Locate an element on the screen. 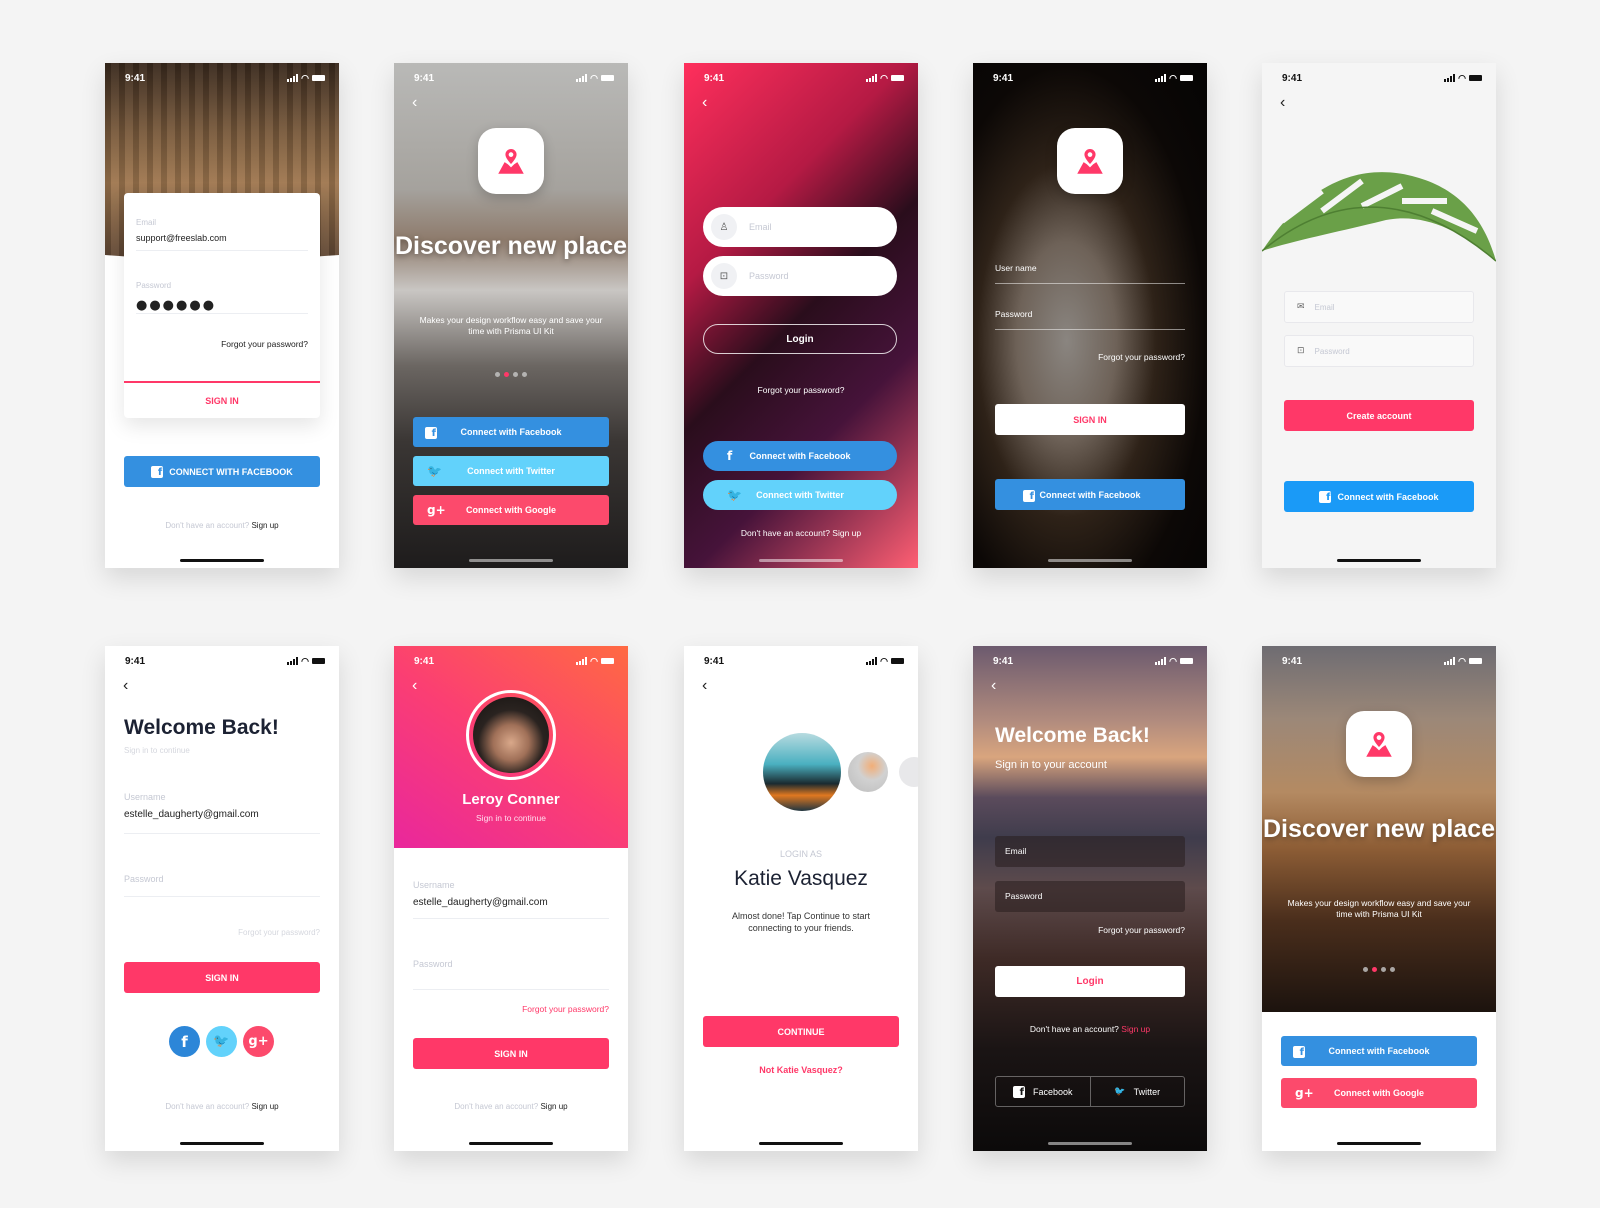 The height and width of the screenshot is (1208, 1600). facebook-button: f Facebook is located at coordinates (1043, 1091).